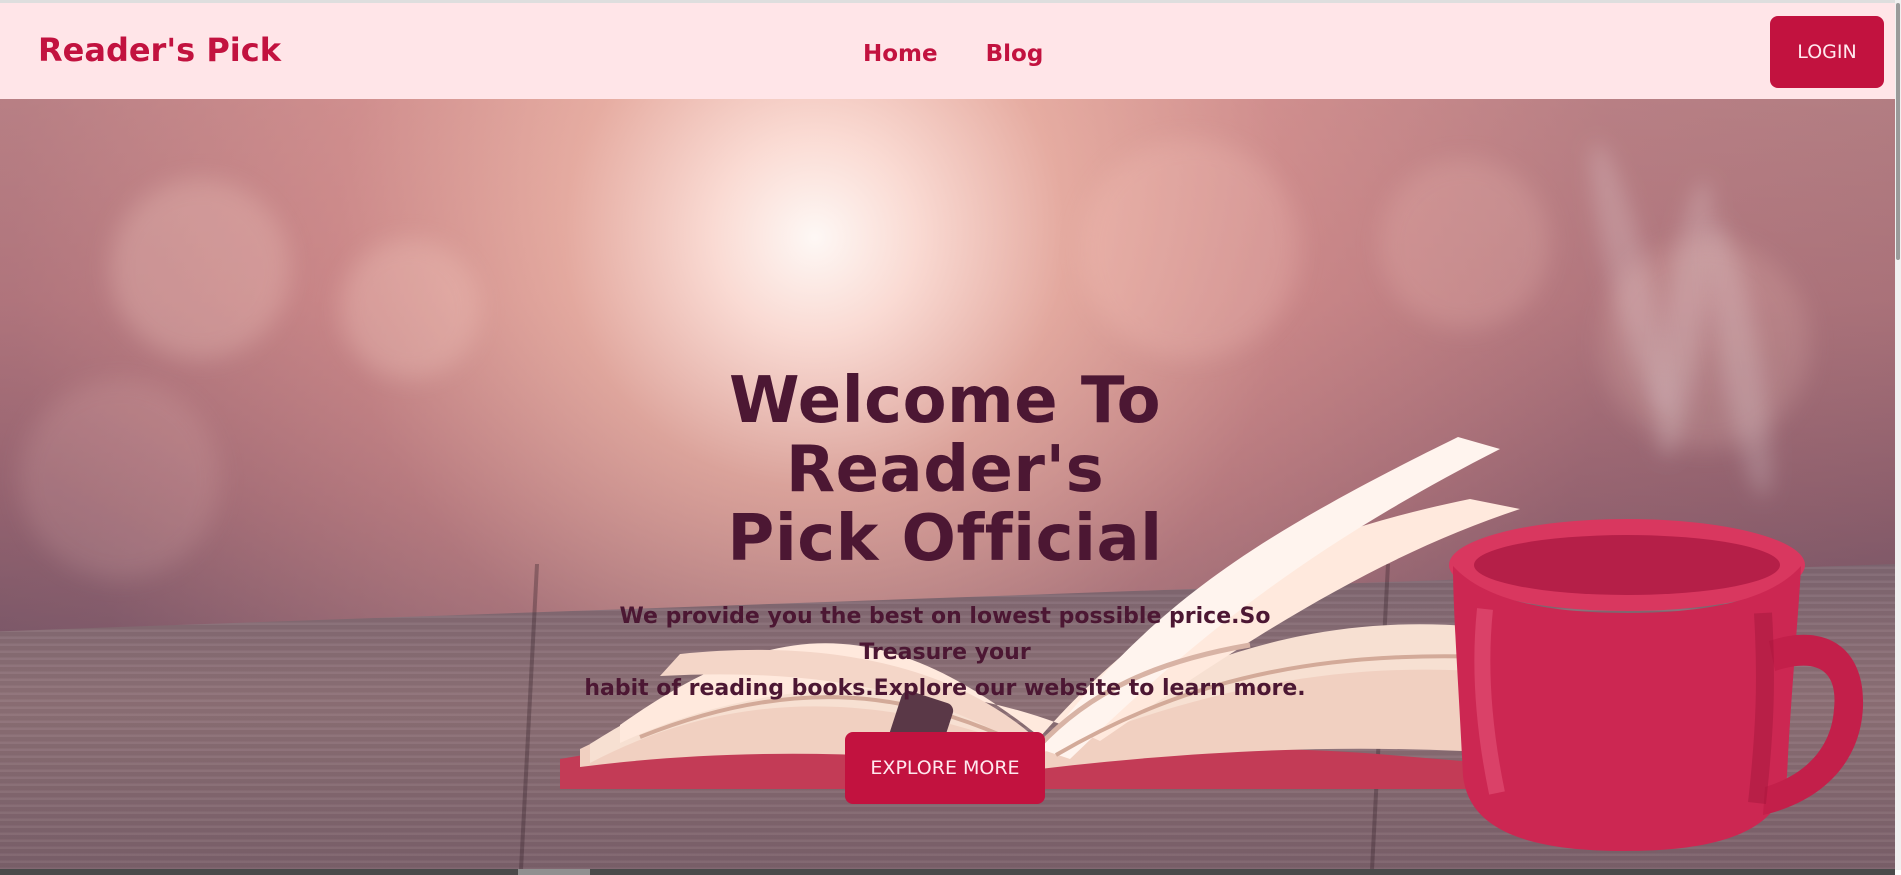  I want to click on nav-link-blog: Blog, so click(1015, 54).